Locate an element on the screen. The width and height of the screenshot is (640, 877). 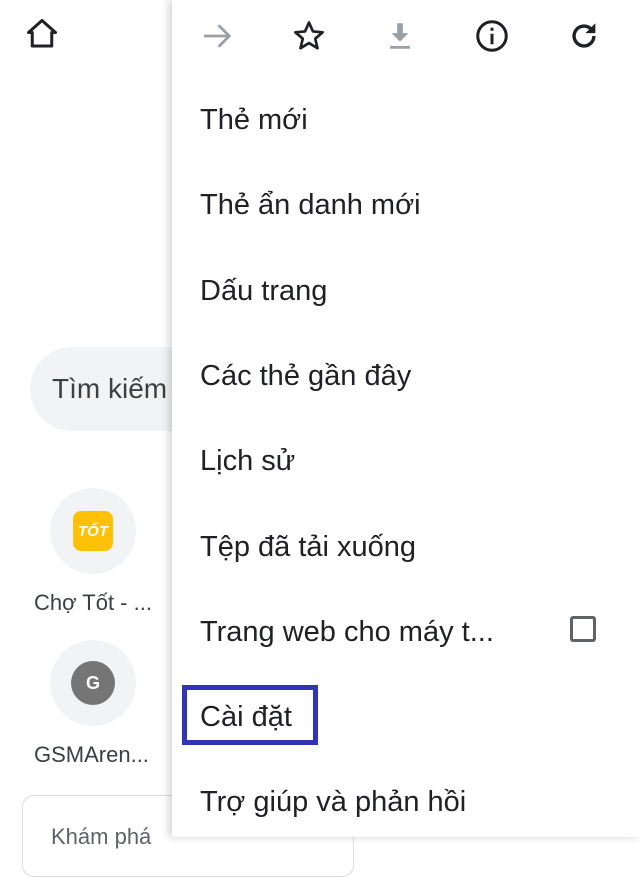
menu-item-label: Dấu trang is located at coordinates (264, 290).